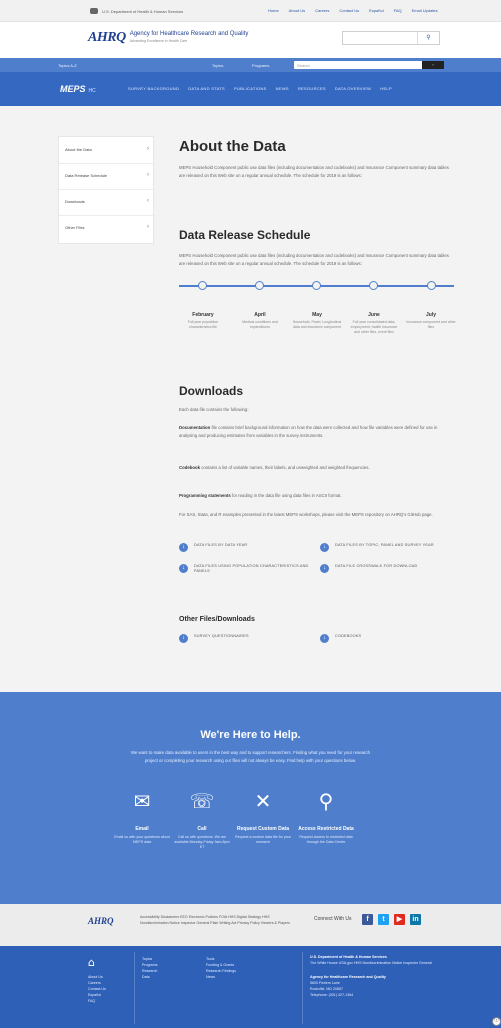 The width and height of the screenshot is (501, 1028). What do you see at coordinates (153, 88) in the screenshot?
I see `meps-nav-item-survey-background: SURVEY BACKGROUND` at bounding box center [153, 88].